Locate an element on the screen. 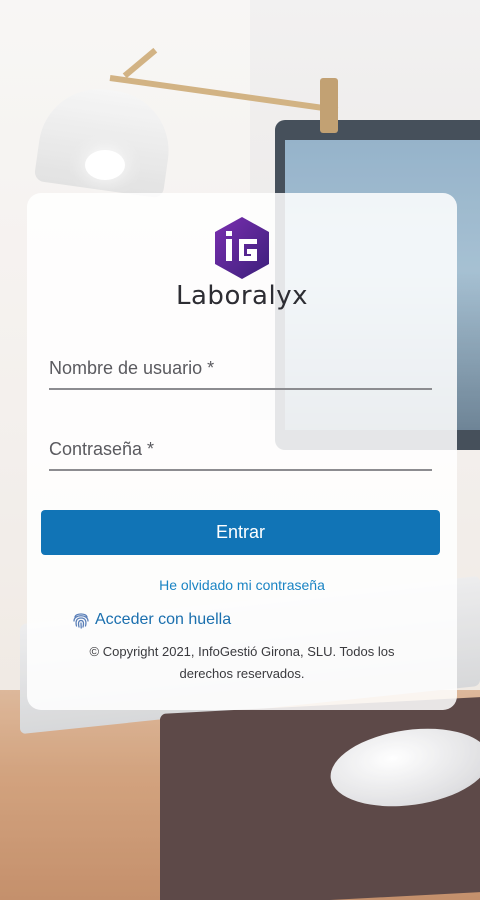  hexagon-logo-icon is located at coordinates (242, 248).